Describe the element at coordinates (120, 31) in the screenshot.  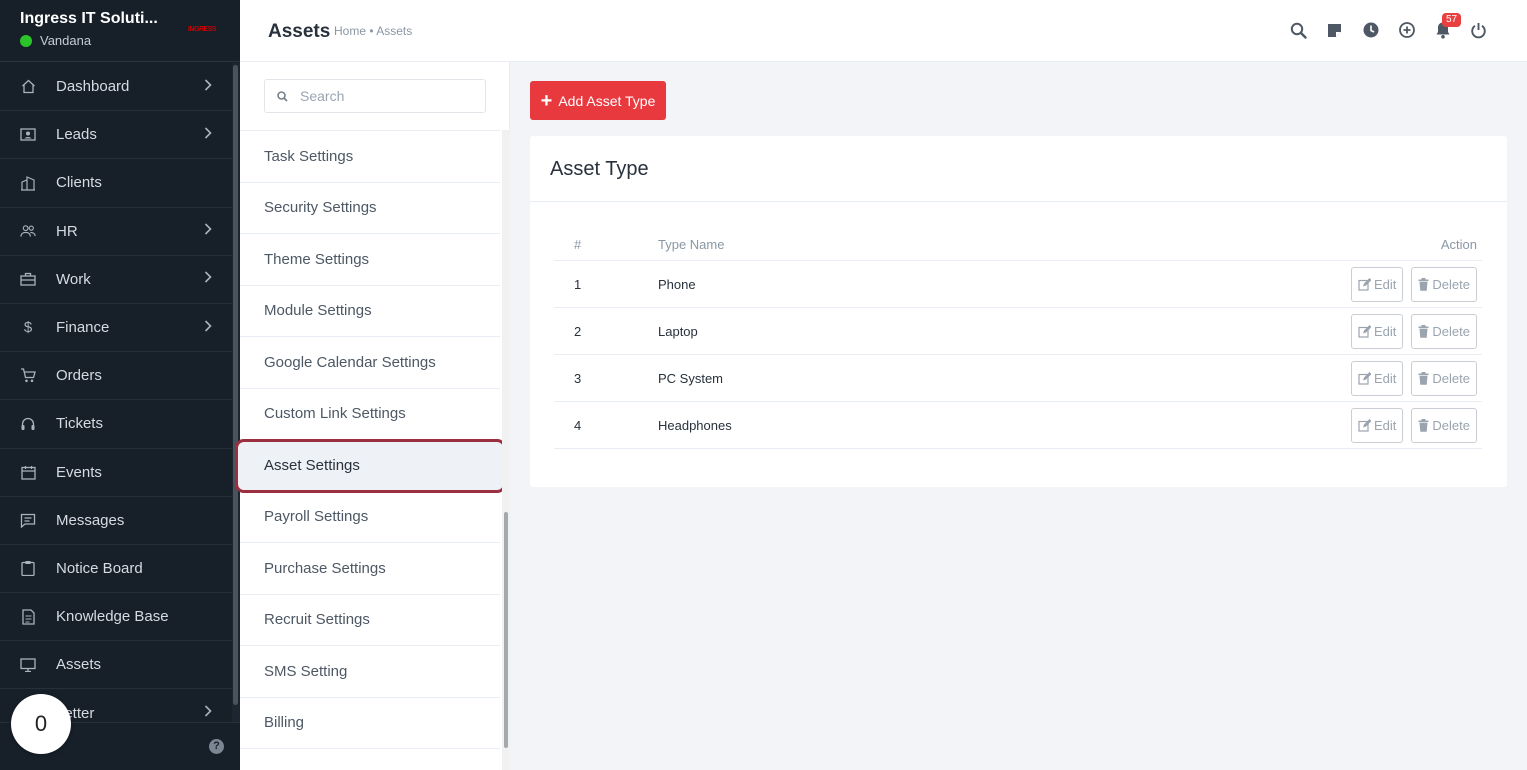
I see `sidebar-header: Ingress IT Soluti... Vandana INGRESS` at that location.